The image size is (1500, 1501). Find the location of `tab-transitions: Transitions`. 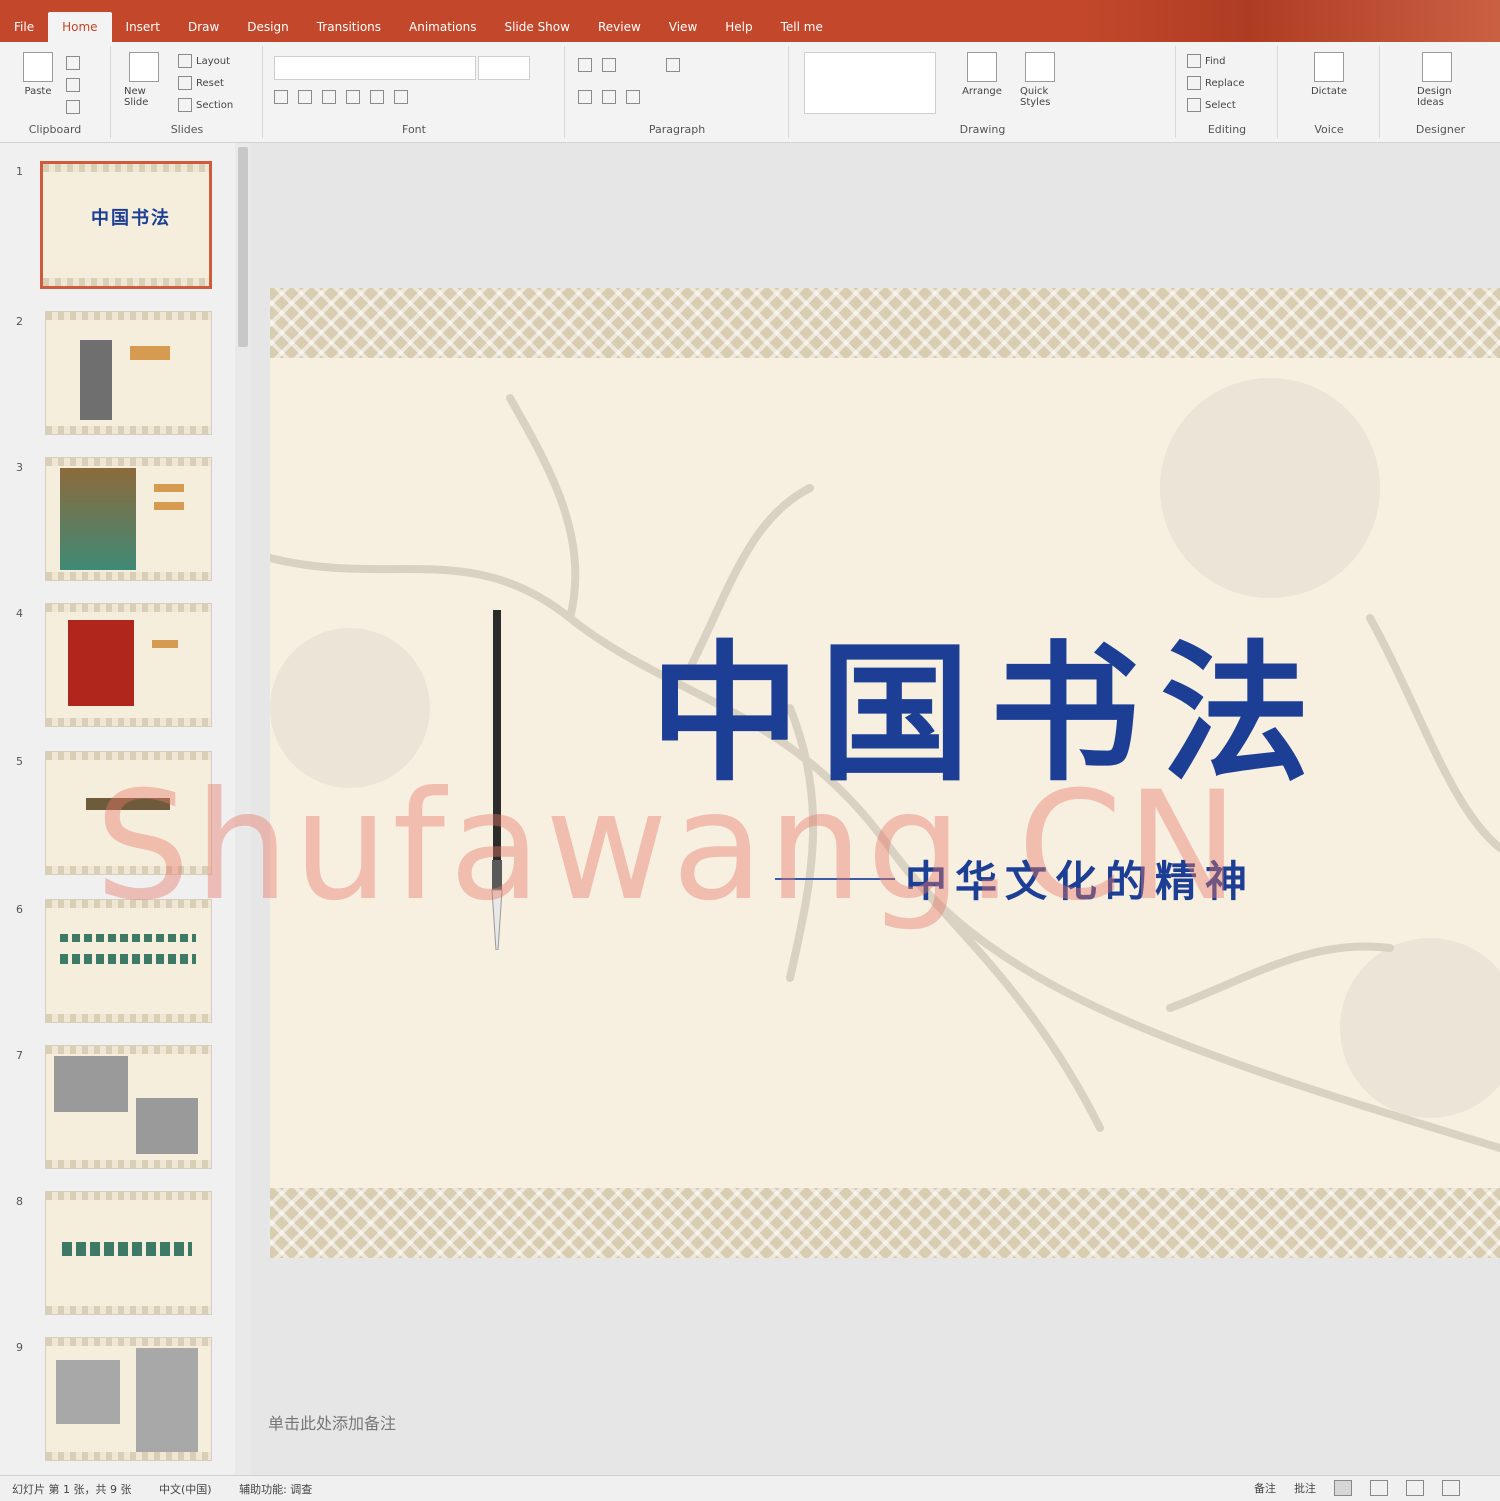

tab-transitions: Transitions is located at coordinates (349, 27).